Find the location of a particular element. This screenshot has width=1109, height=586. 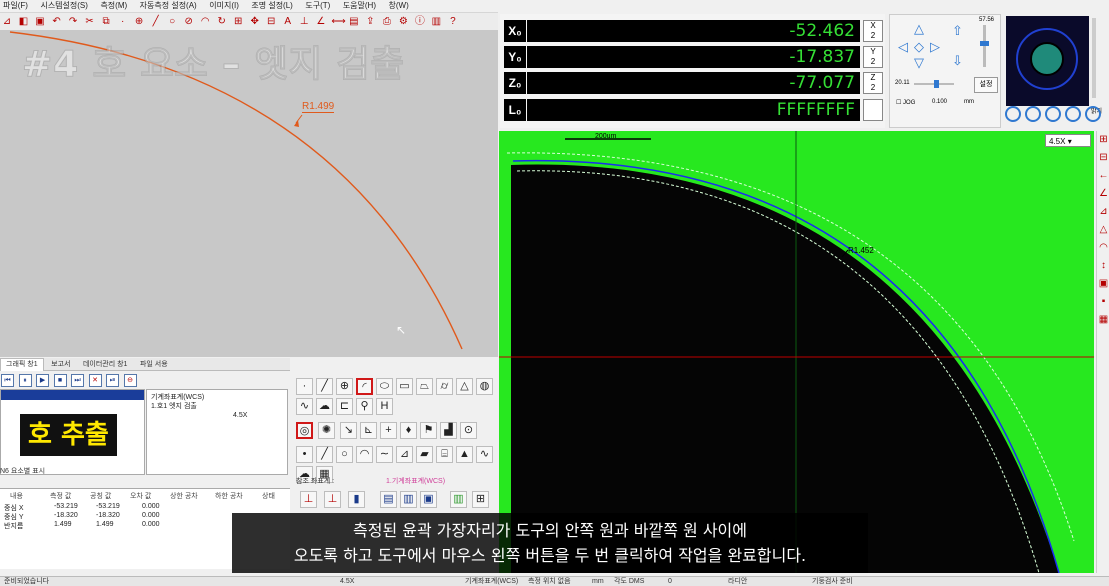

menu-window: 창(W) is located at coordinates (399, 6).